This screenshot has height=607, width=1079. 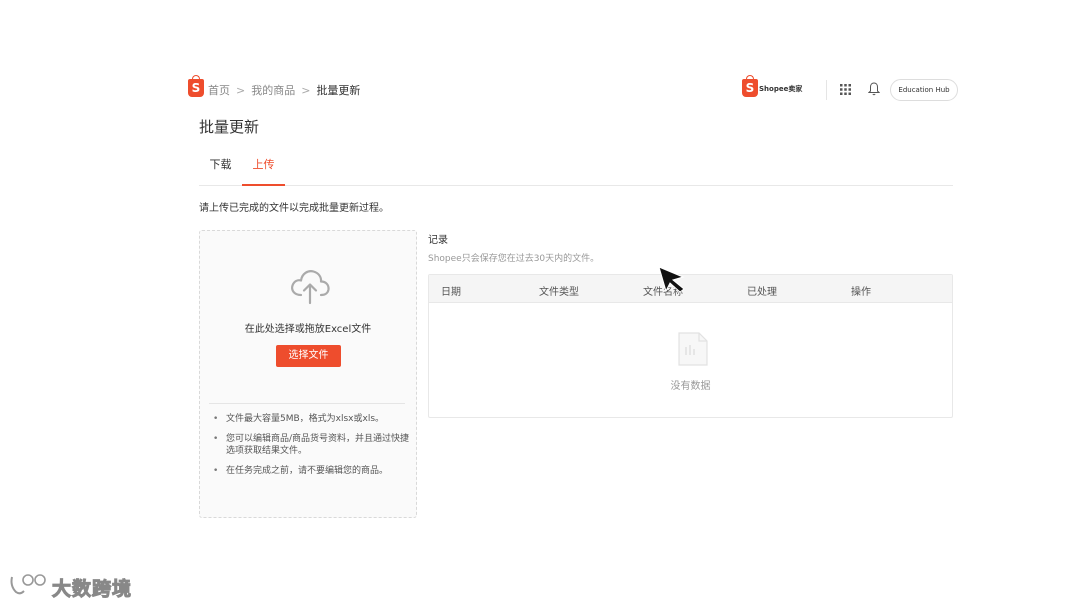 I want to click on tab-upload: 上传, so click(x=263, y=168).